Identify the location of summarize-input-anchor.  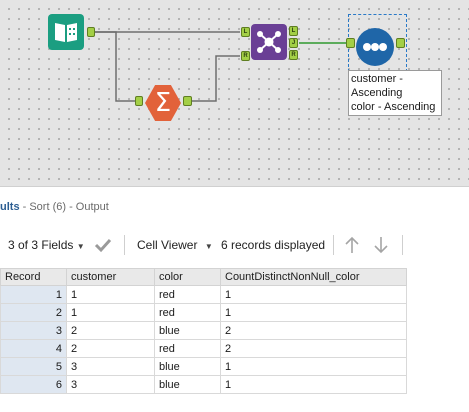
(139, 101).